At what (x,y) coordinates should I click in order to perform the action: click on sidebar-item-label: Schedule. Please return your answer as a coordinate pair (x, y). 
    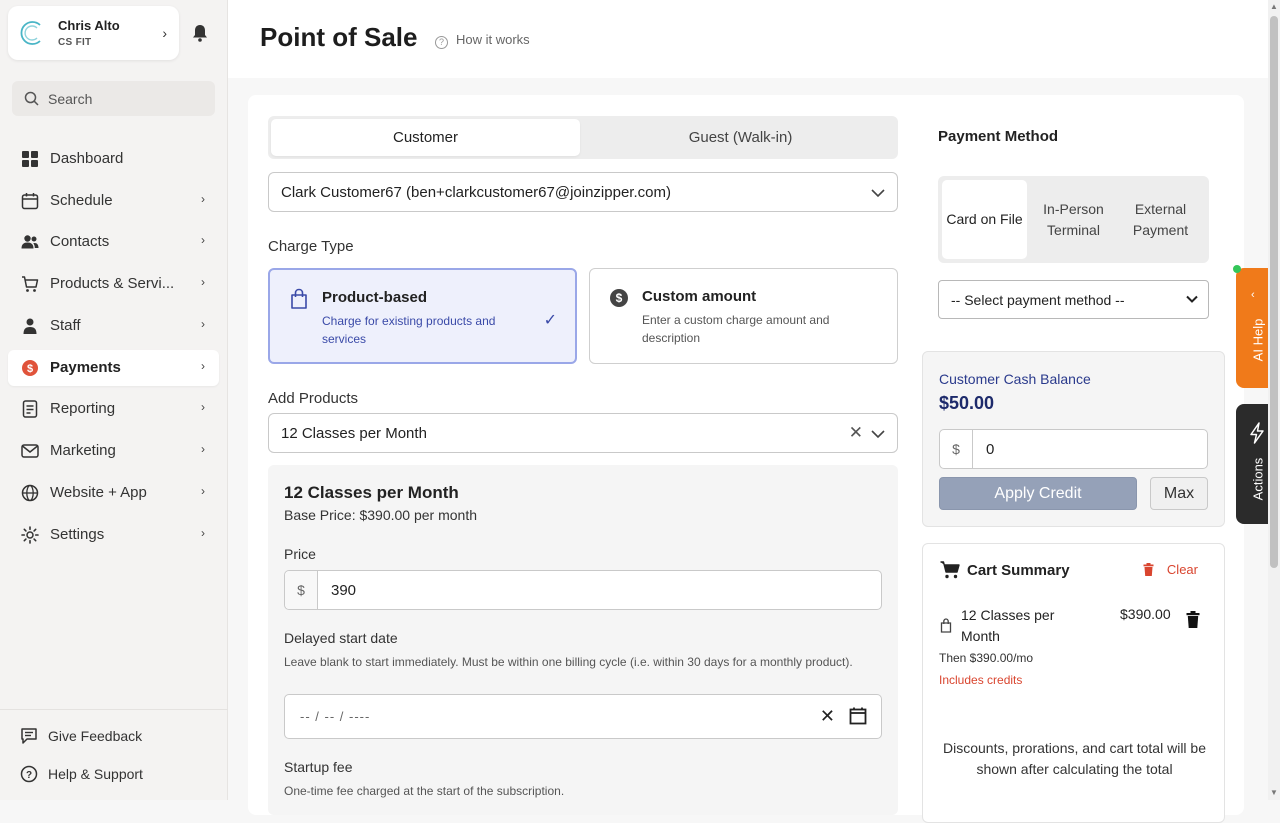
    Looking at the image, I should click on (81, 200).